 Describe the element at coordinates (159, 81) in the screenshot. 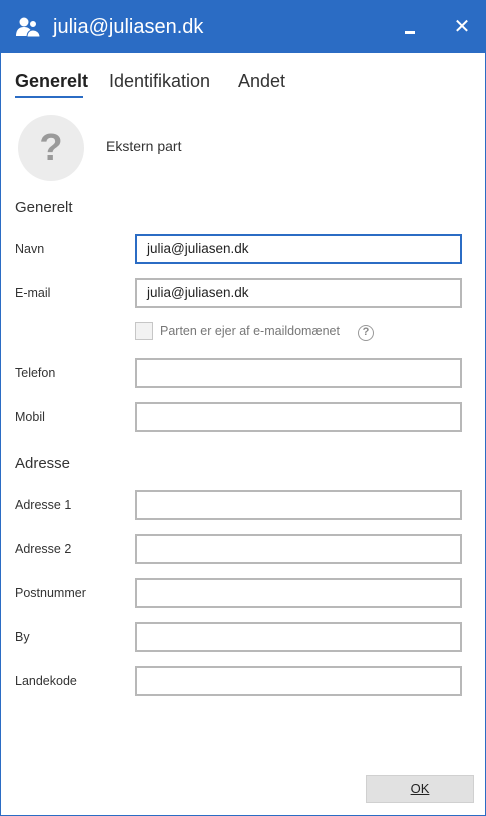

I see `tab-identifikation: Identifikation` at that location.